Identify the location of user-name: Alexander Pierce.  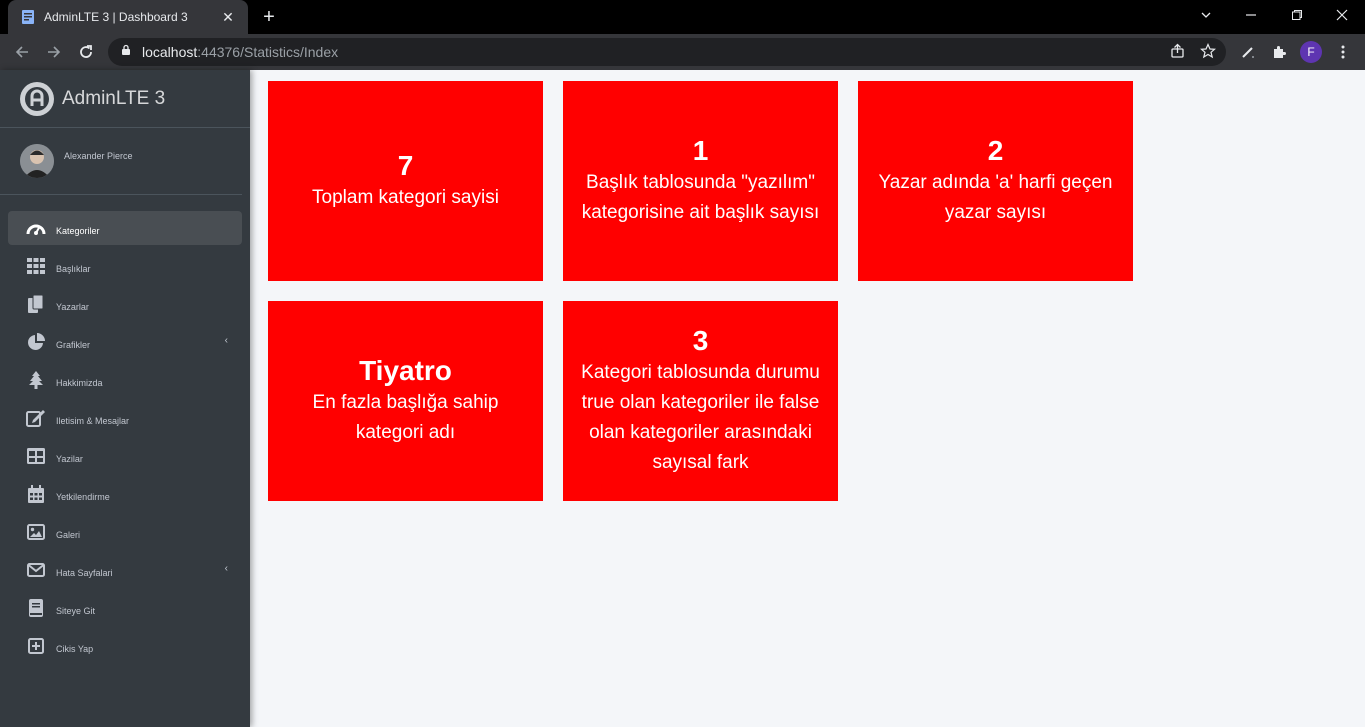
(98, 156).